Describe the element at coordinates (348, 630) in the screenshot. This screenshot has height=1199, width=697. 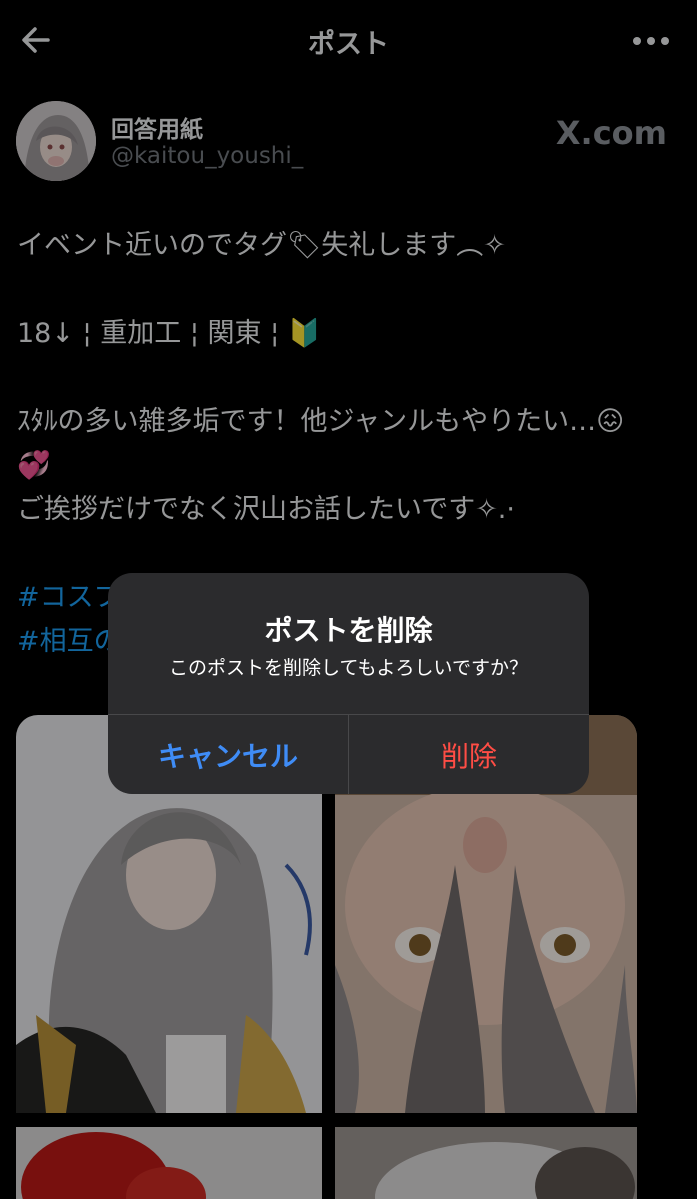
I see `dialog-title: ポストを削除` at that location.